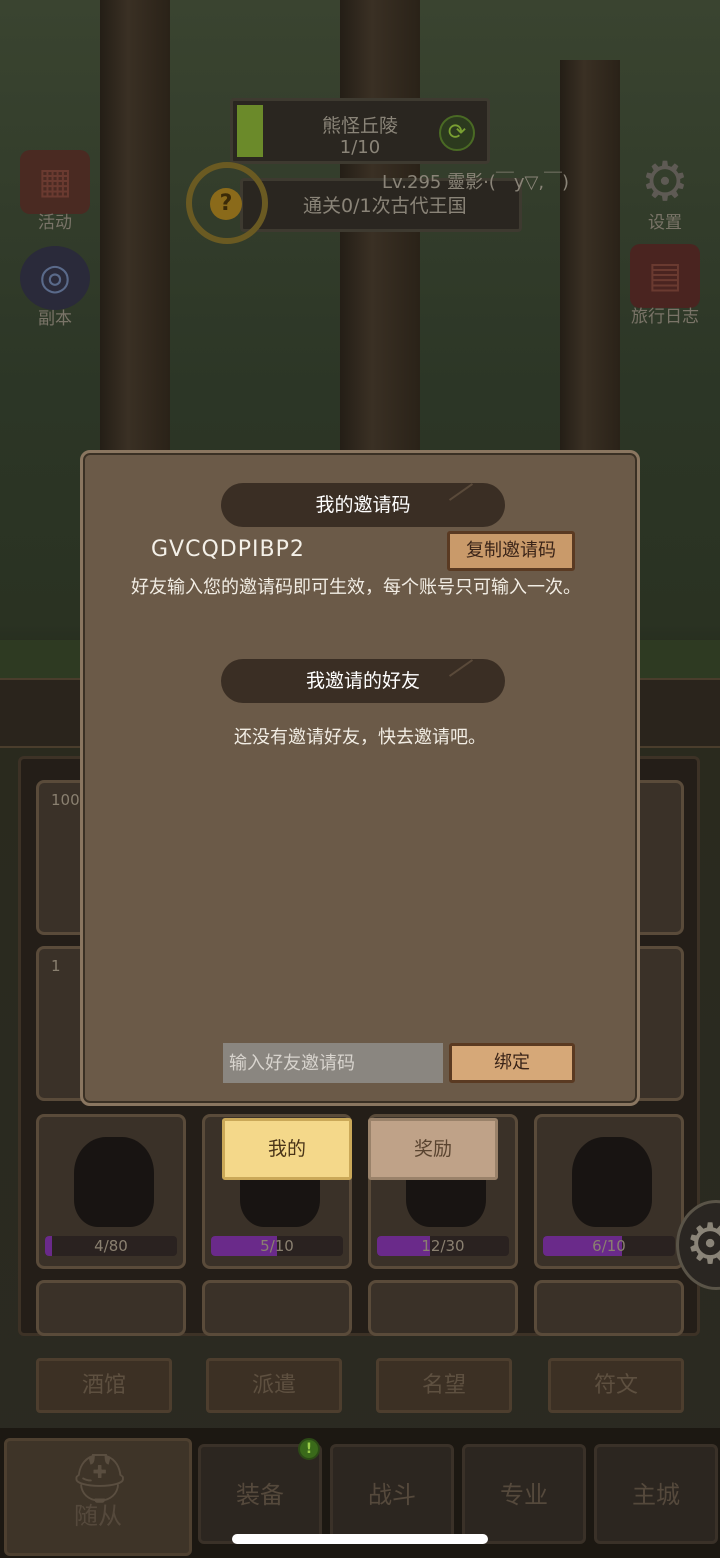 This screenshot has width=720, height=1558. I want to click on tavern-button: 酒馆, so click(104, 1385).